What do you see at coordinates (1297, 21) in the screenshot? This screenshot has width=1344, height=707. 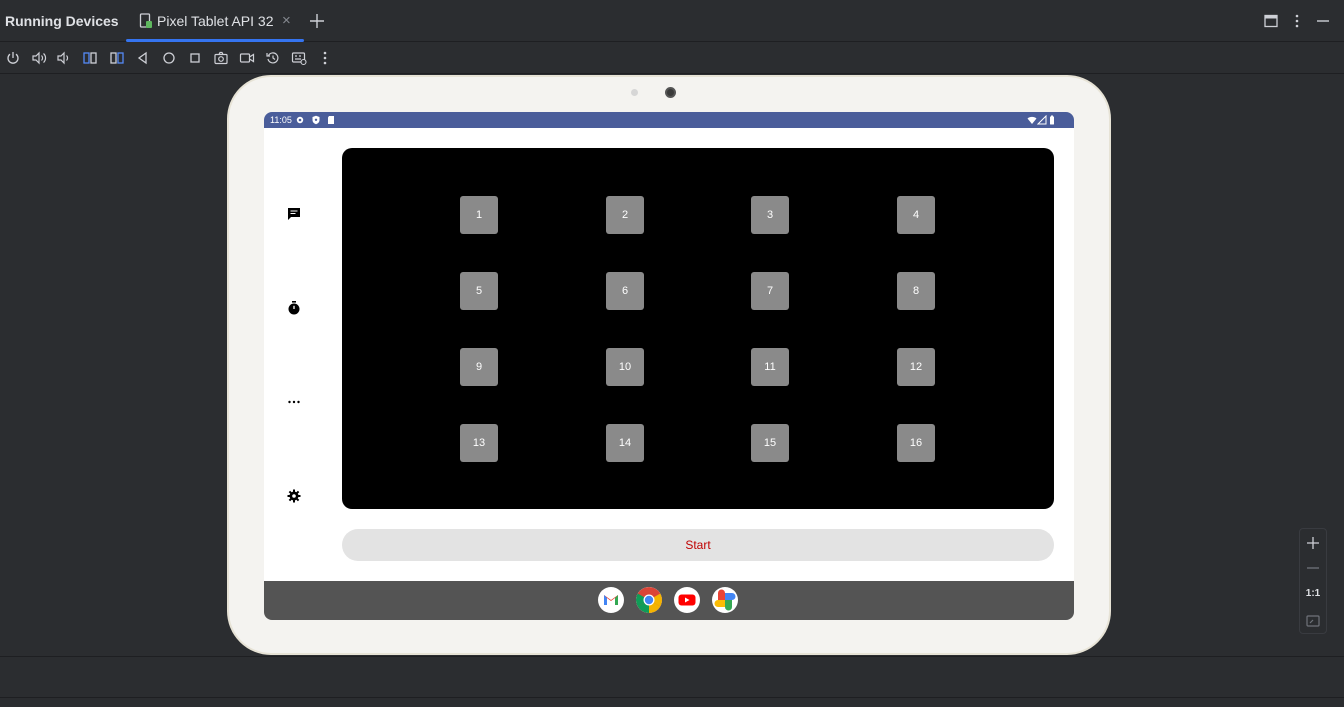 I see `options-menu-icon` at bounding box center [1297, 21].